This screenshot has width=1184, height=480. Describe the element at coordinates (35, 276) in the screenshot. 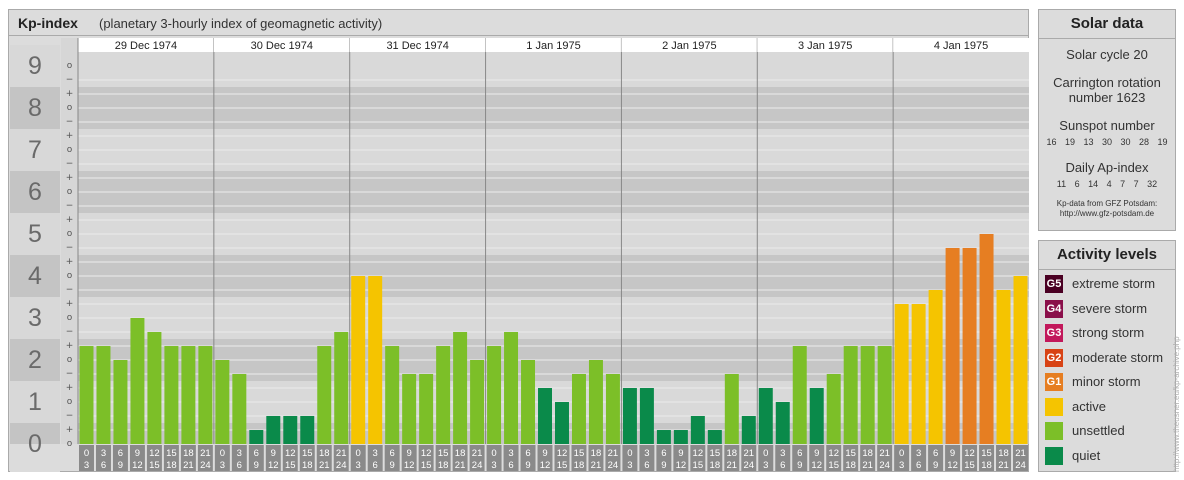

I see `y-tick-label: 4` at that location.